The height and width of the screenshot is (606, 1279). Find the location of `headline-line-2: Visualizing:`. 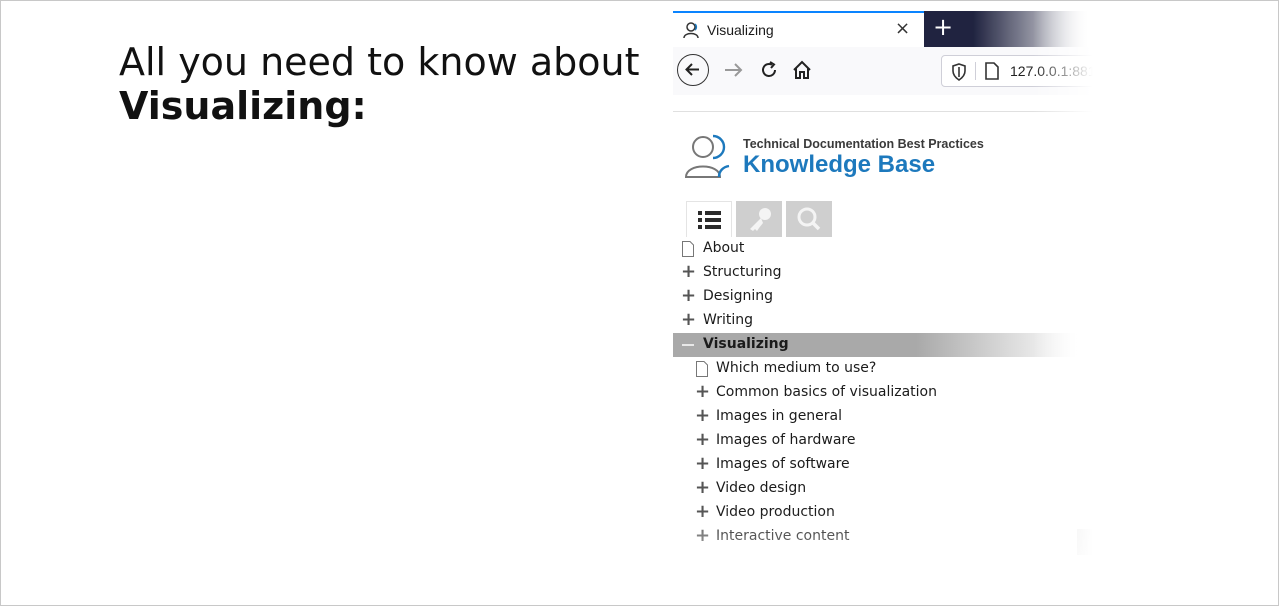

headline-line-2: Visualizing: is located at coordinates (243, 106).